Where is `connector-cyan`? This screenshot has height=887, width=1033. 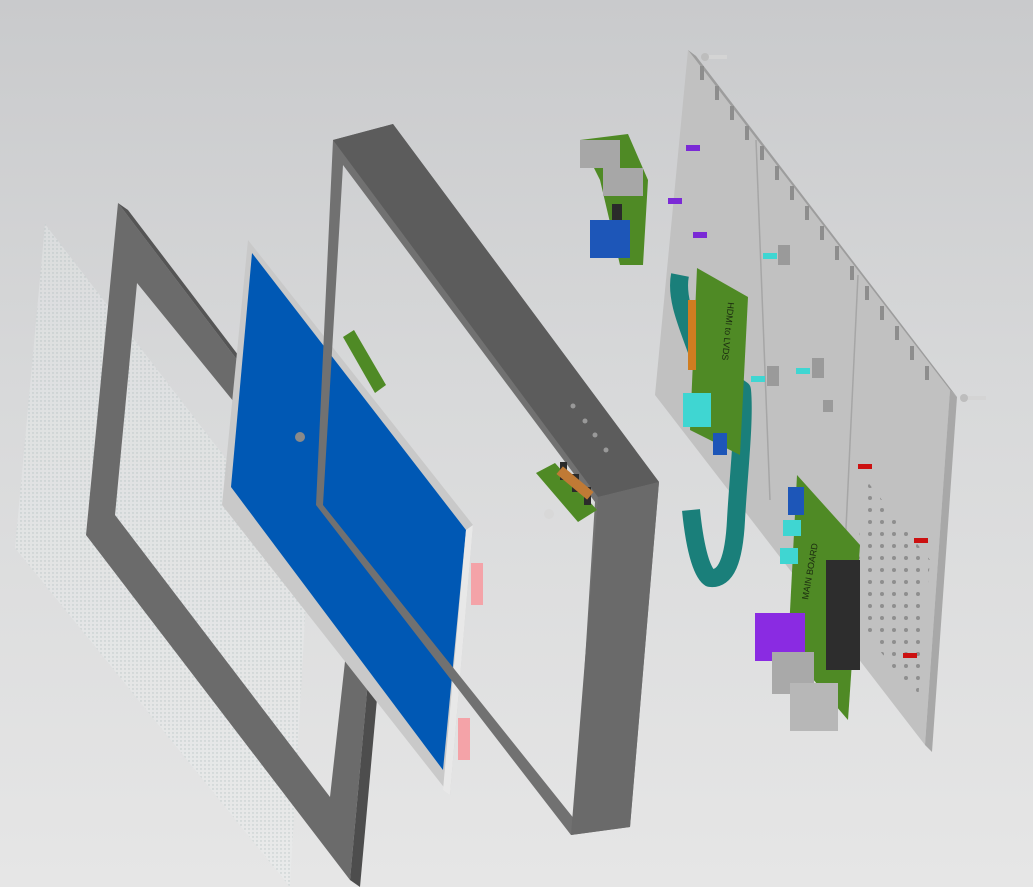
connector-cyan is located at coordinates (697, 410).